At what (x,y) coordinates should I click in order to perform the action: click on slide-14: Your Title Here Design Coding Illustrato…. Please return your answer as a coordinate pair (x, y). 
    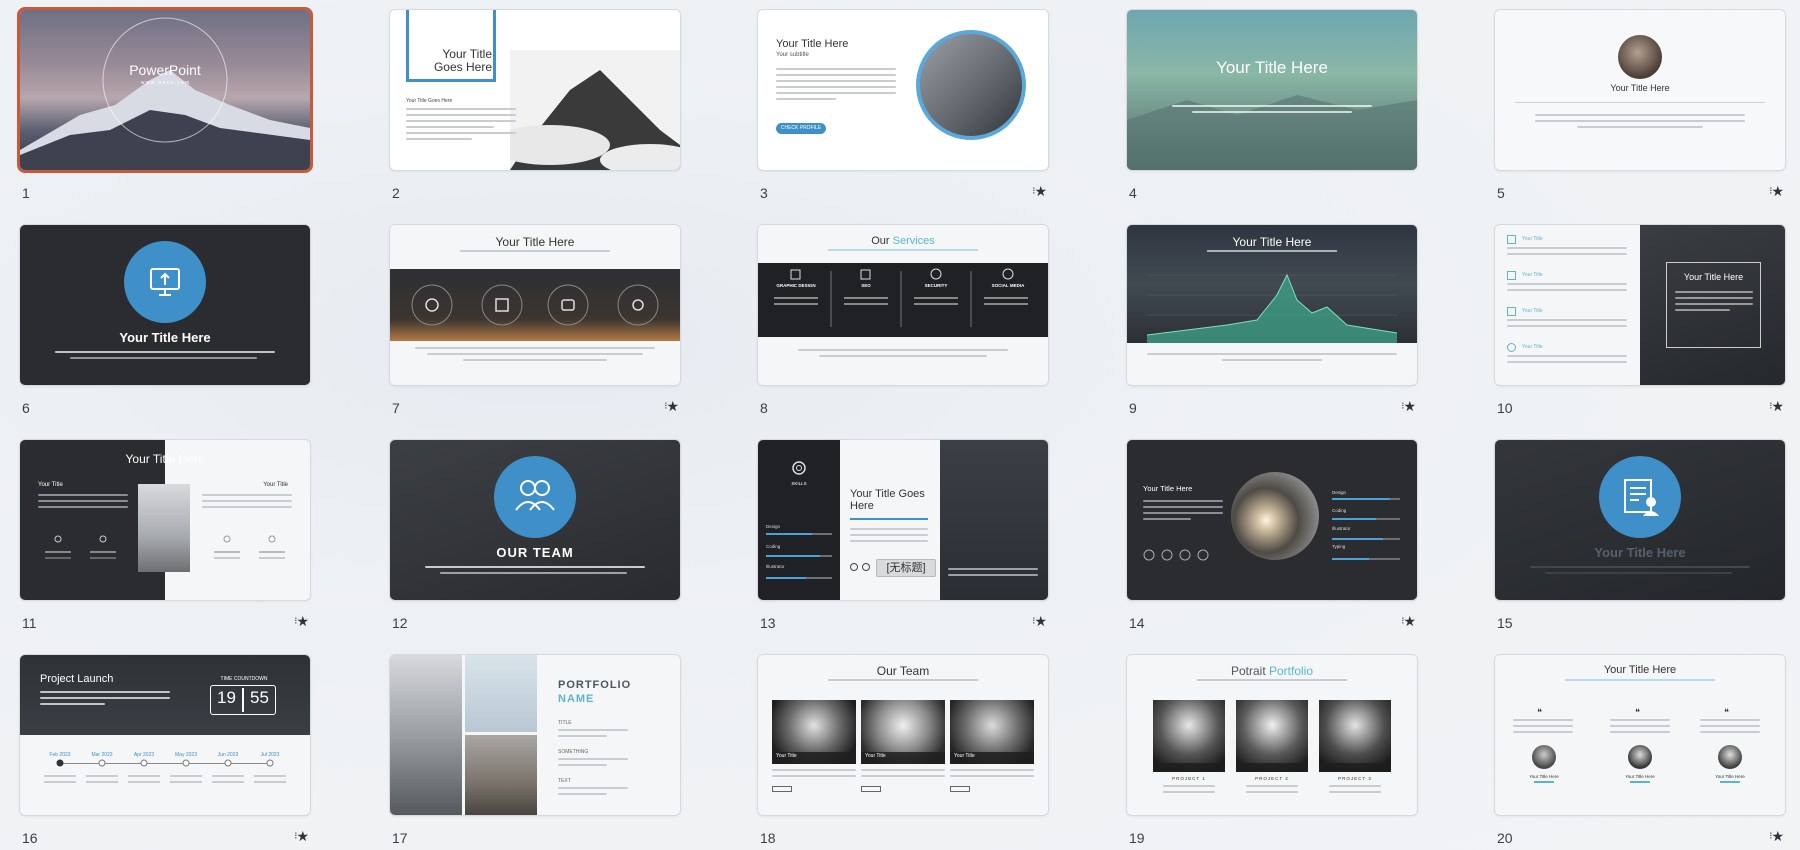
    Looking at the image, I should click on (1272, 540).